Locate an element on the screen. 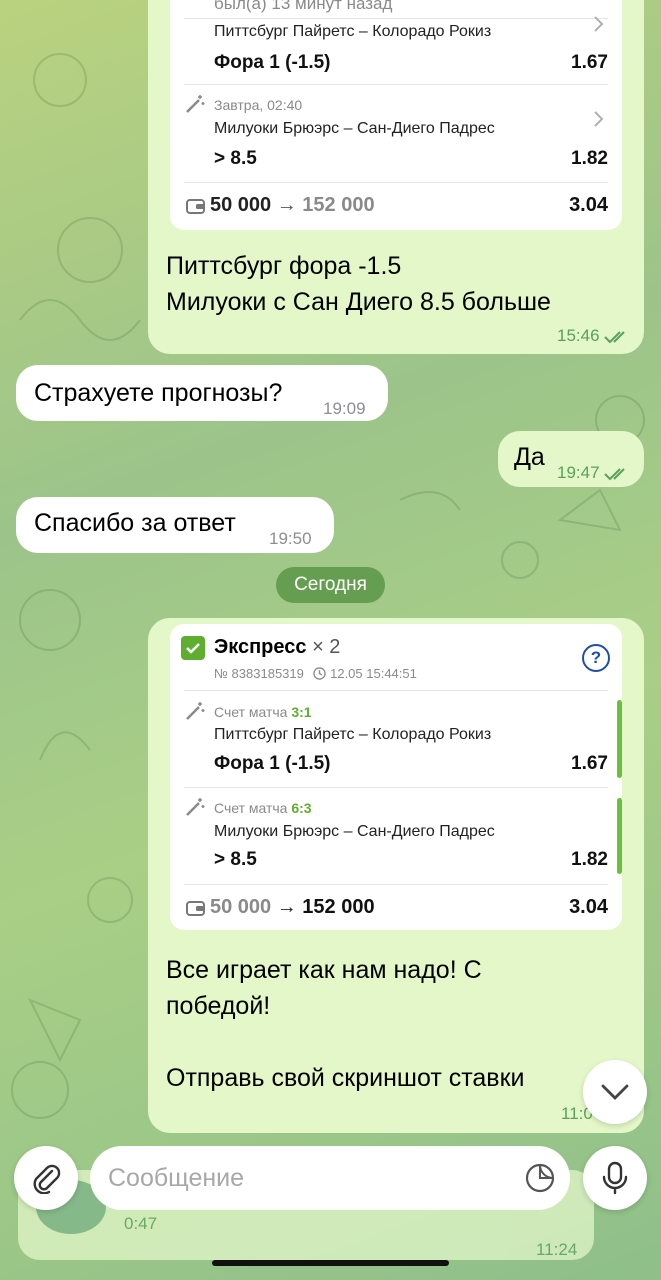  message-time-1: 15:46 is located at coordinates (593, 336).